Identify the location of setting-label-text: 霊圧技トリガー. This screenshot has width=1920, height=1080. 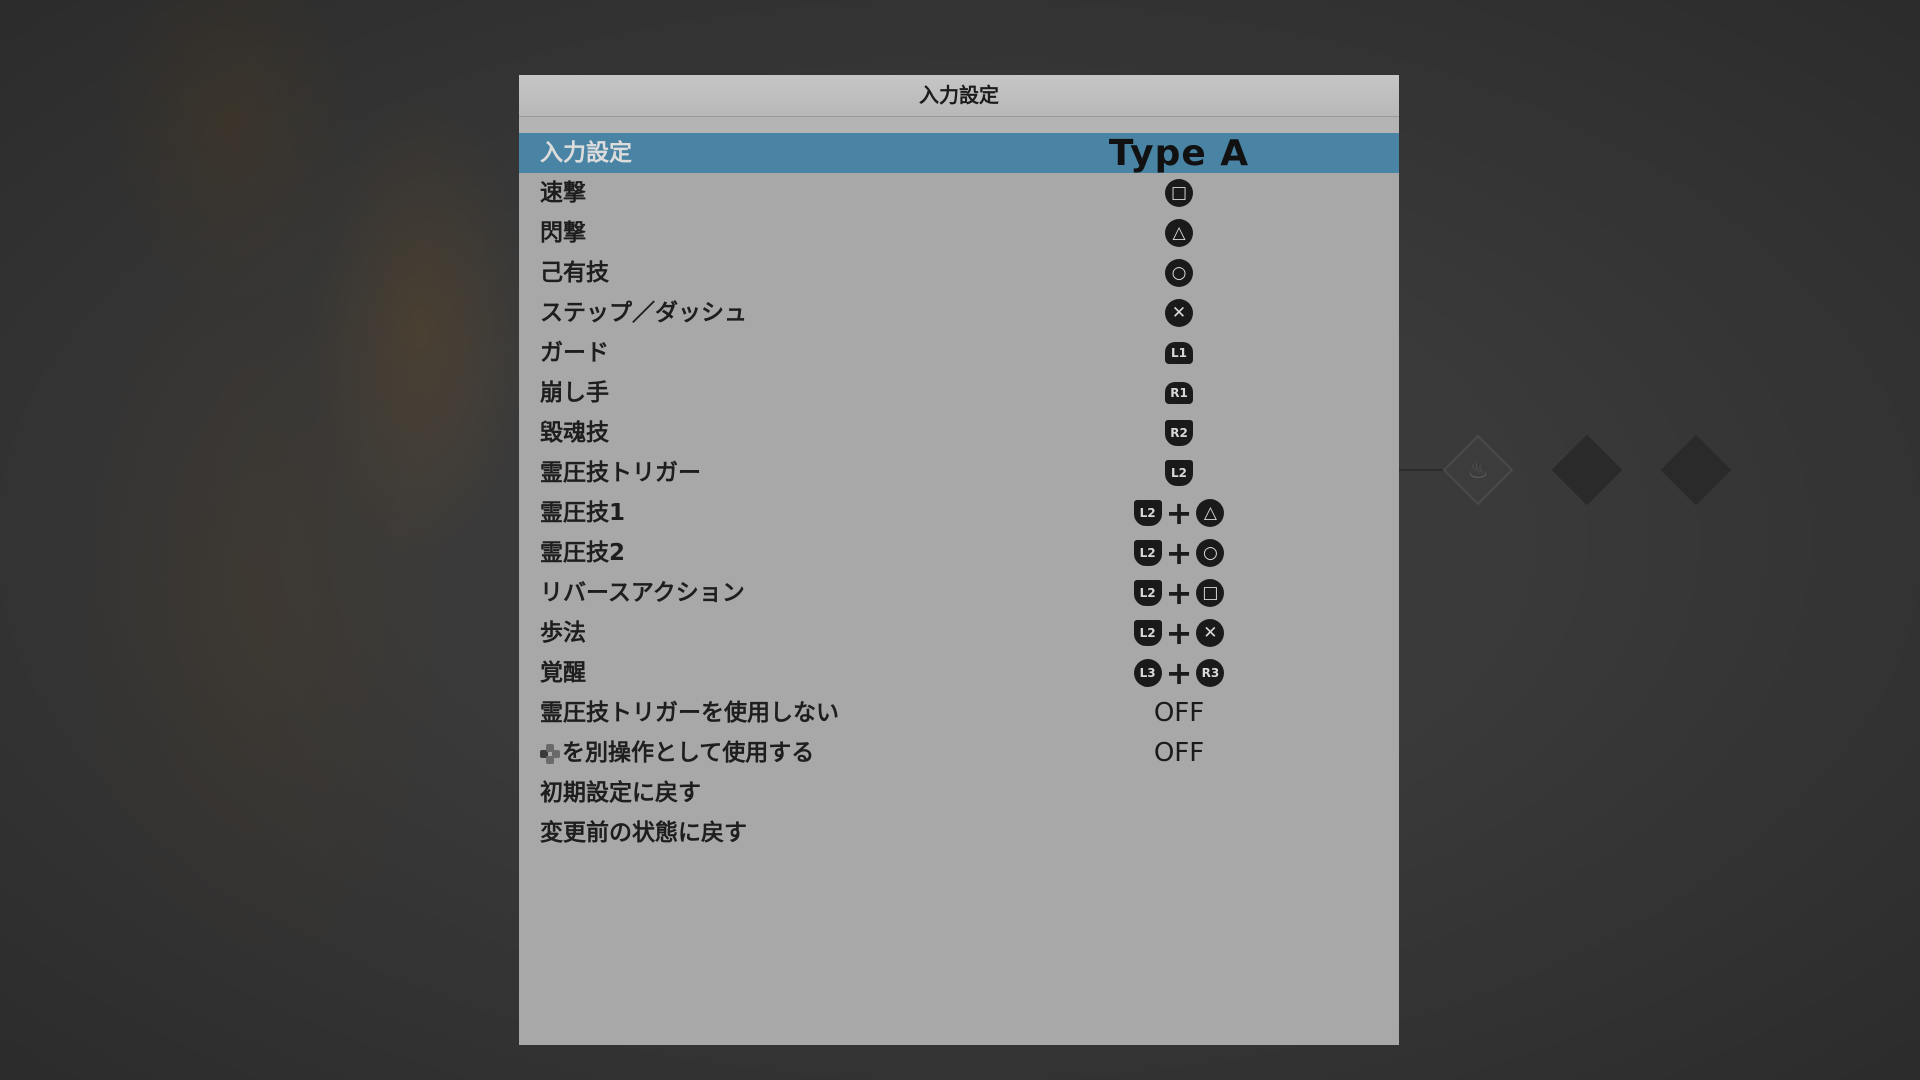
(620, 473).